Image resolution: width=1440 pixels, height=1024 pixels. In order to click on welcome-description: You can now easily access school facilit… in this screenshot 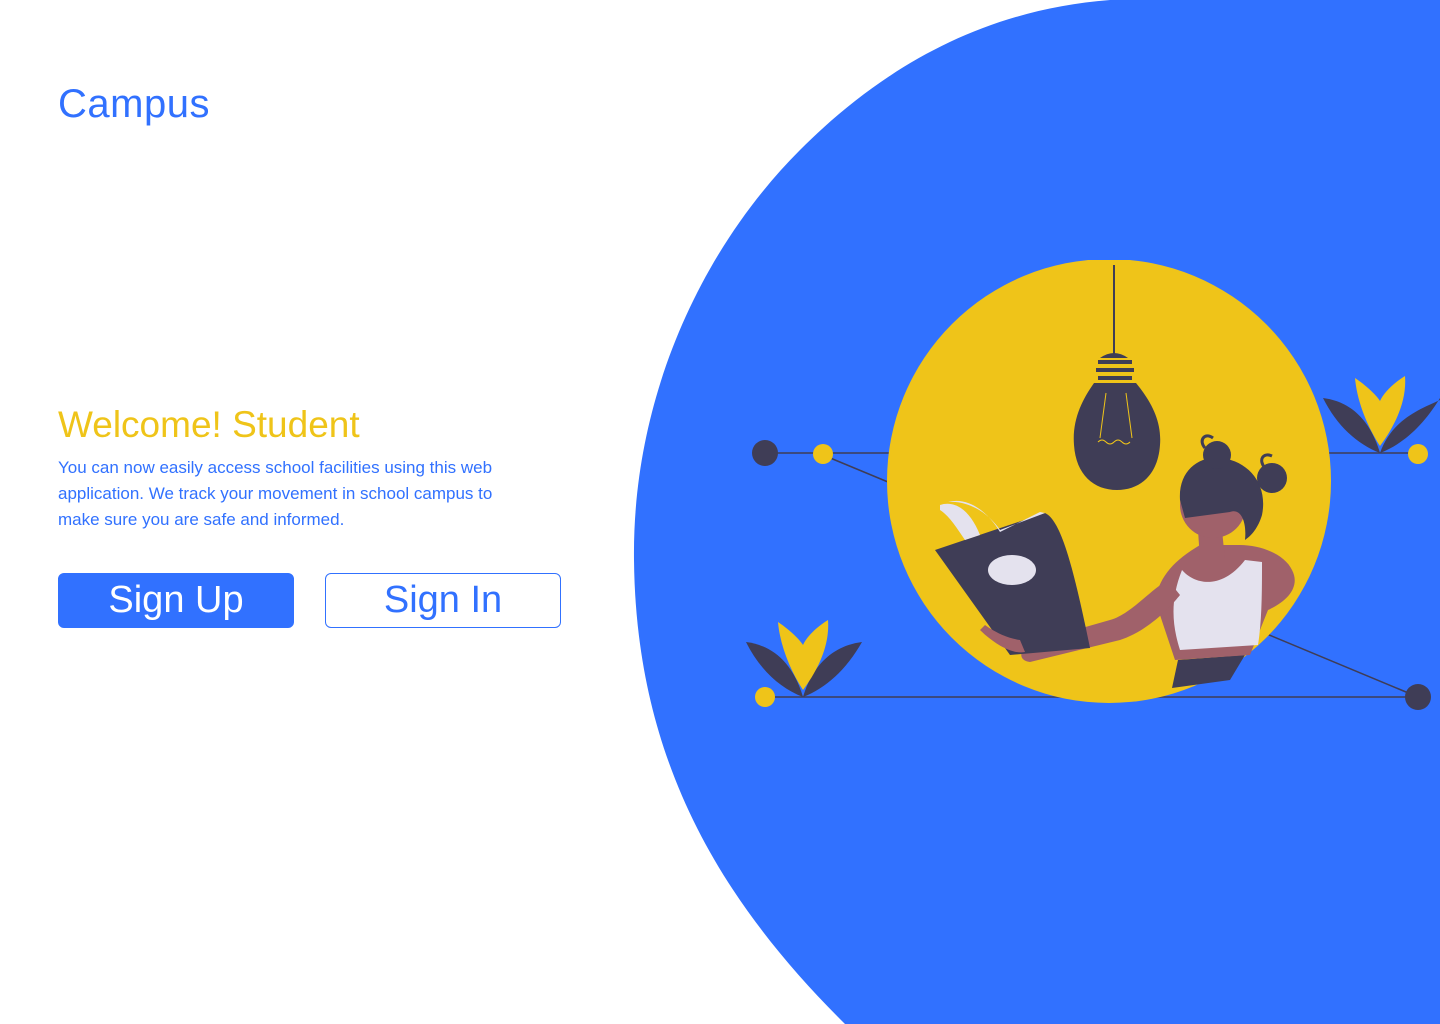, I will do `click(275, 493)`.